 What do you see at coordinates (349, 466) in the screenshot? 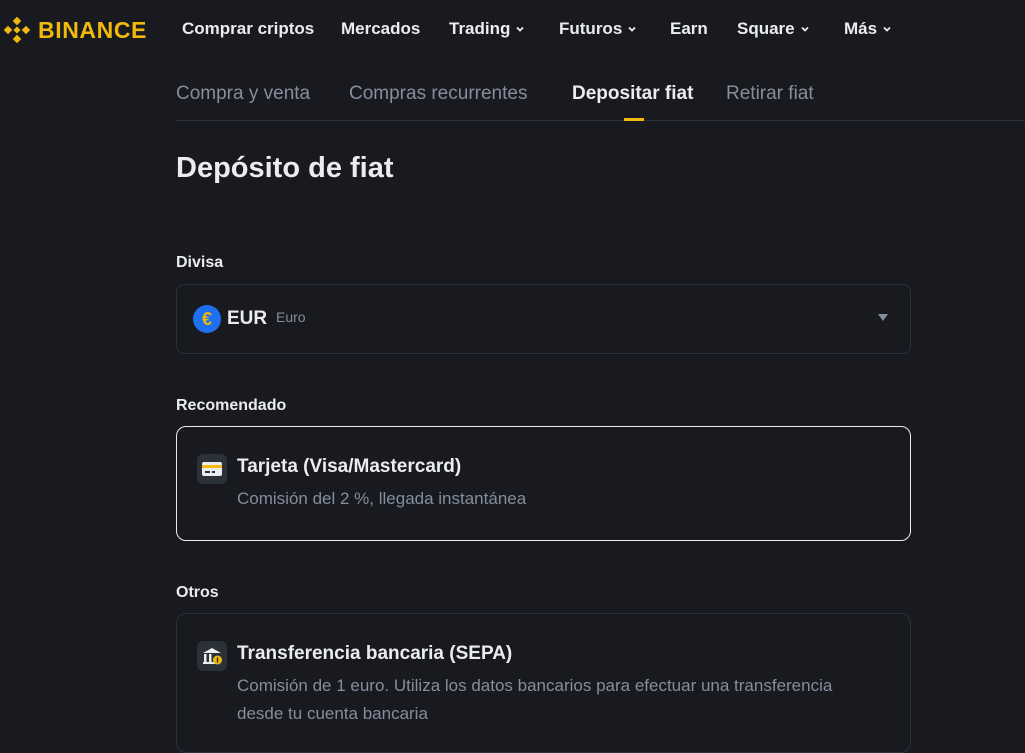
I see `payment-method-title: Tarjeta (Visa/Mastercard)` at bounding box center [349, 466].